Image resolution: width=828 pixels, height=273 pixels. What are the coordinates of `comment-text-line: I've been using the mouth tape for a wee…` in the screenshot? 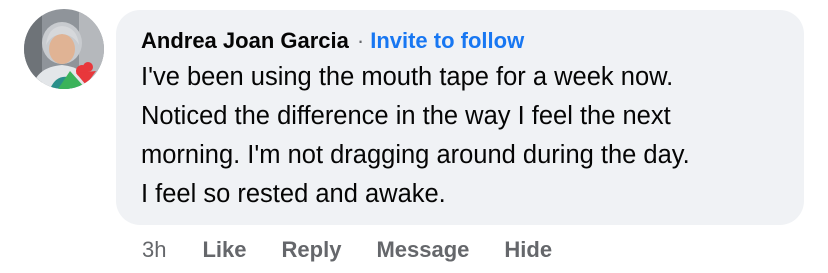 It's located at (407, 77).